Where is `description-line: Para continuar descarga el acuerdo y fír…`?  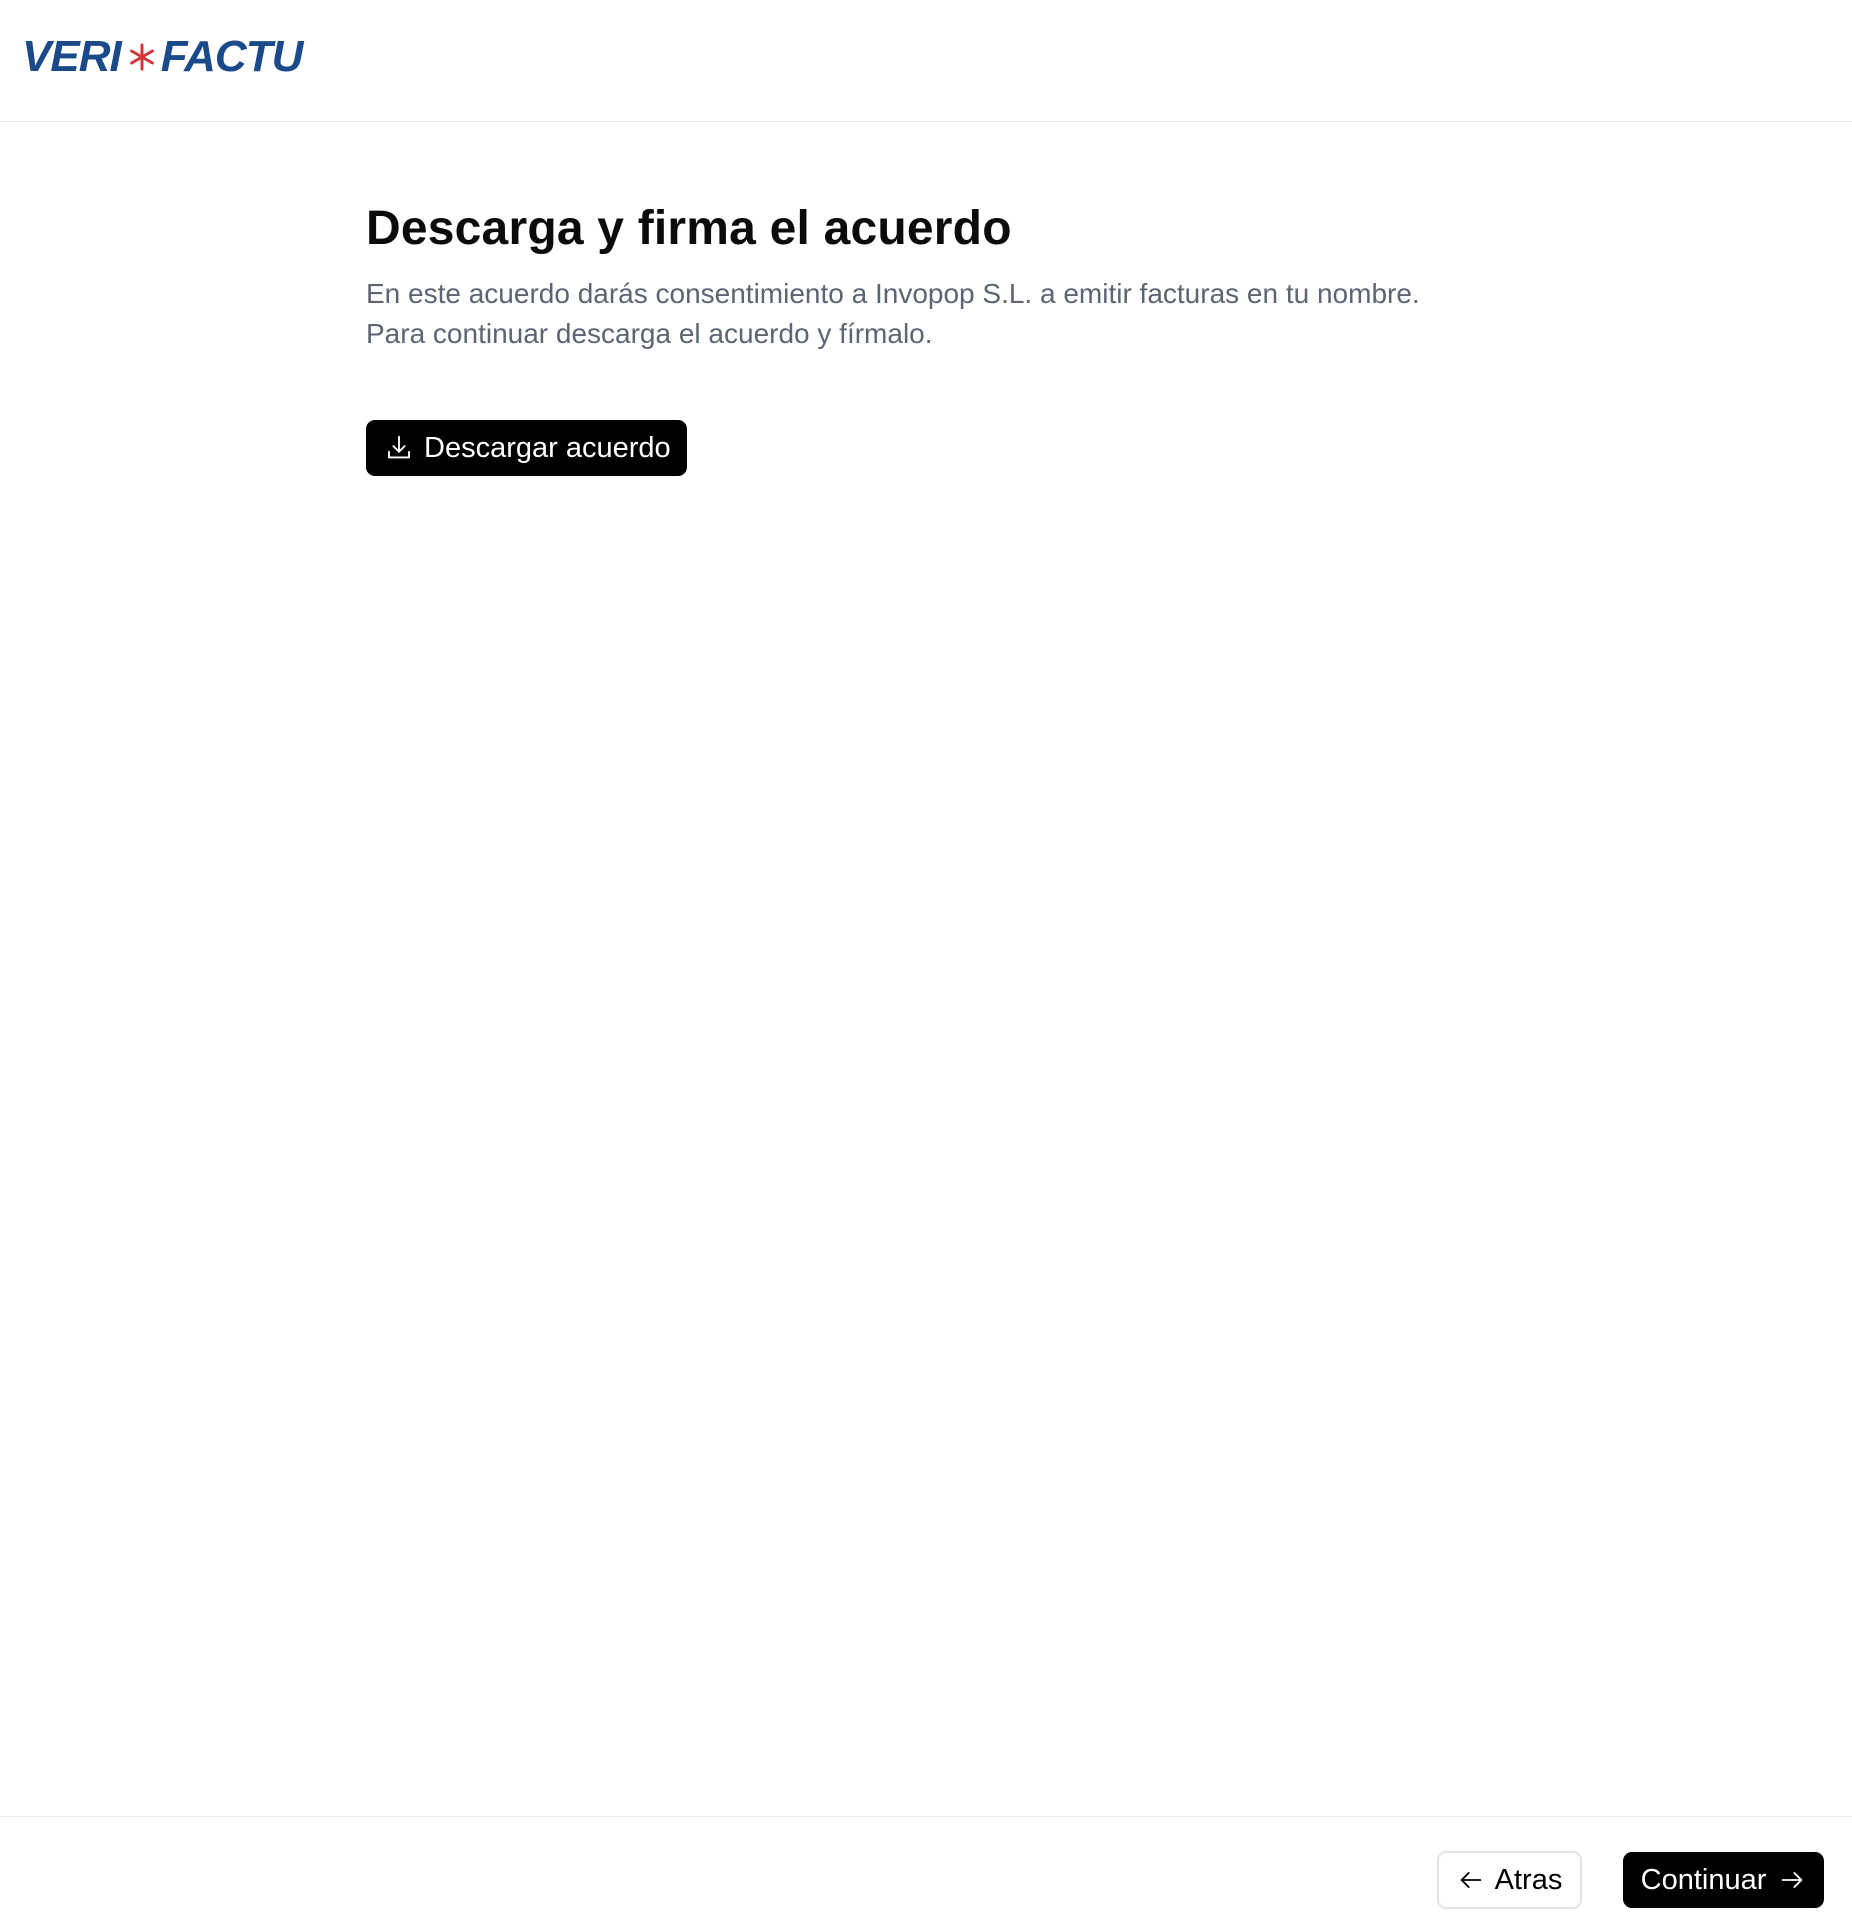
description-line: Para continuar descarga el acuerdo y fír… is located at coordinates (649, 333).